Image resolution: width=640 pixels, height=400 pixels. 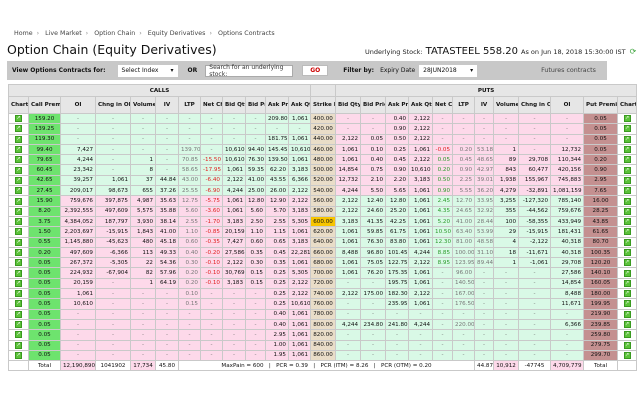 What do you see at coordinates (63, 33) in the screenshot?
I see `breadcrumb-live-market: Live Market` at bounding box center [63, 33].